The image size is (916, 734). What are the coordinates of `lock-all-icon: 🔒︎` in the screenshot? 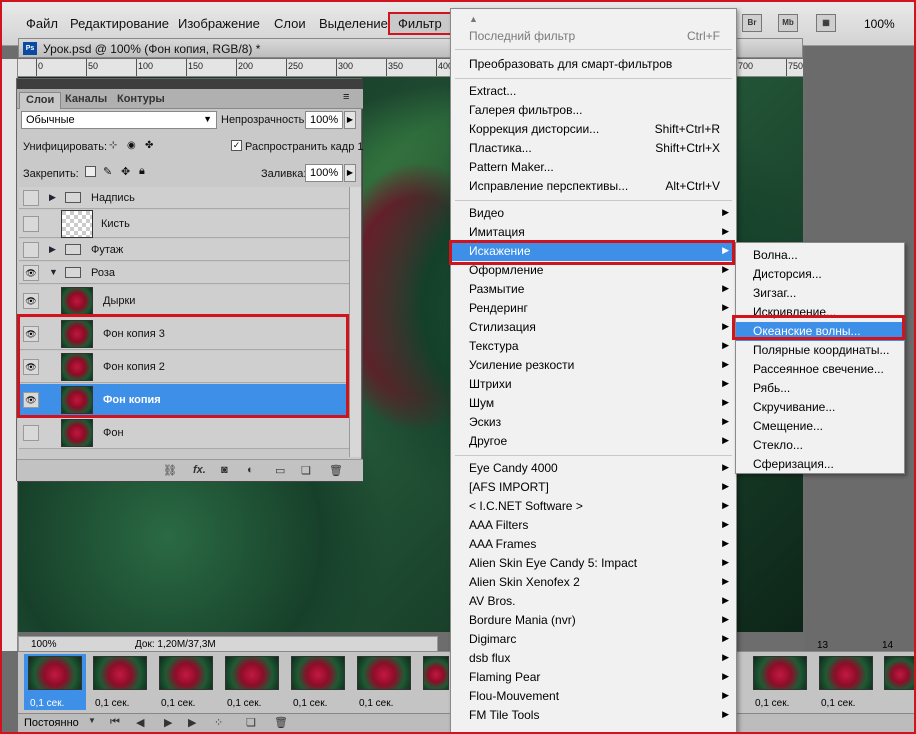 It's located at (142, 171).